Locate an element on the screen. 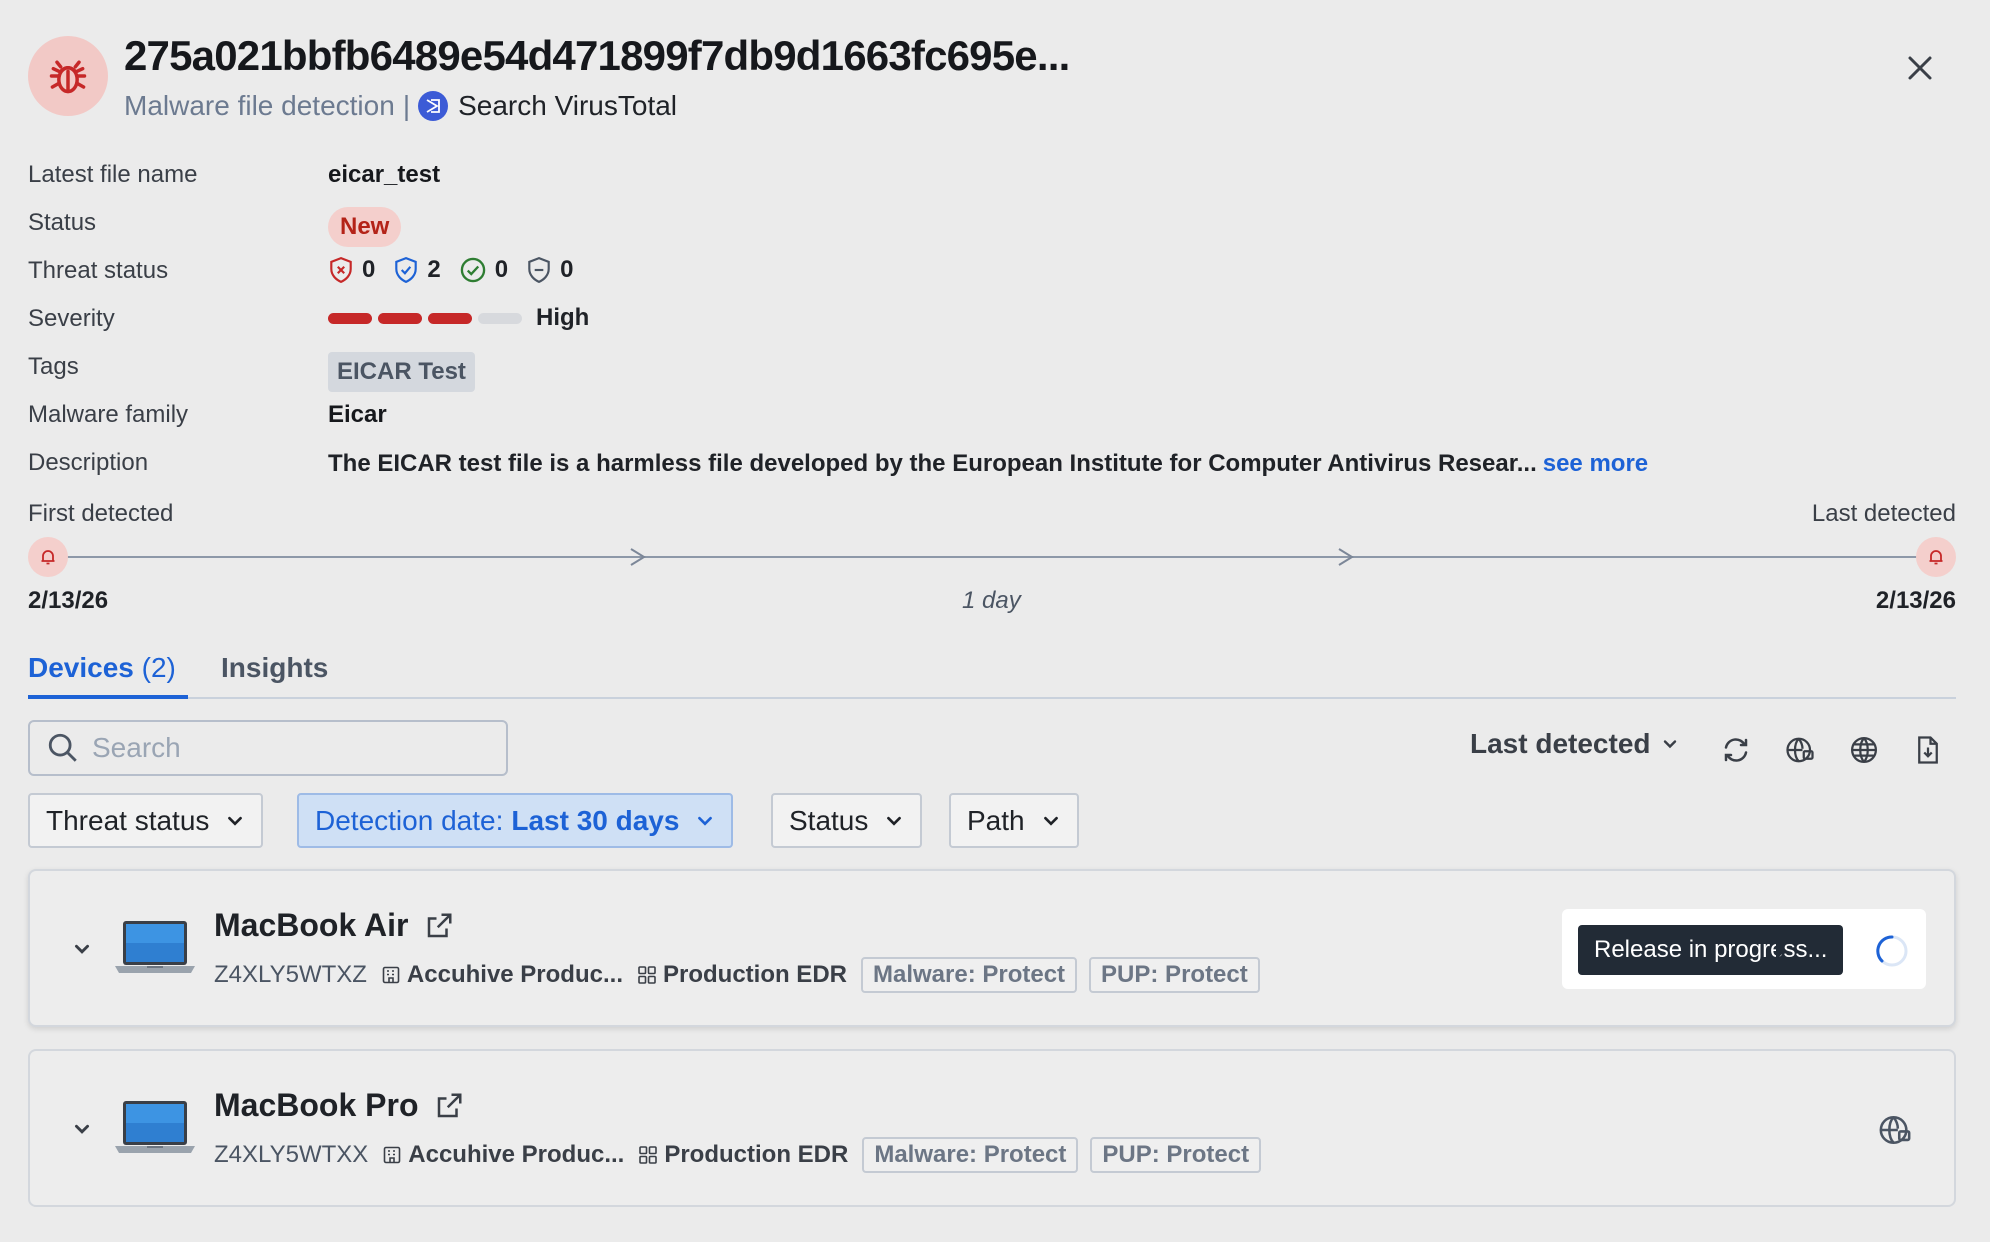  bug-avatar is located at coordinates (68, 76).